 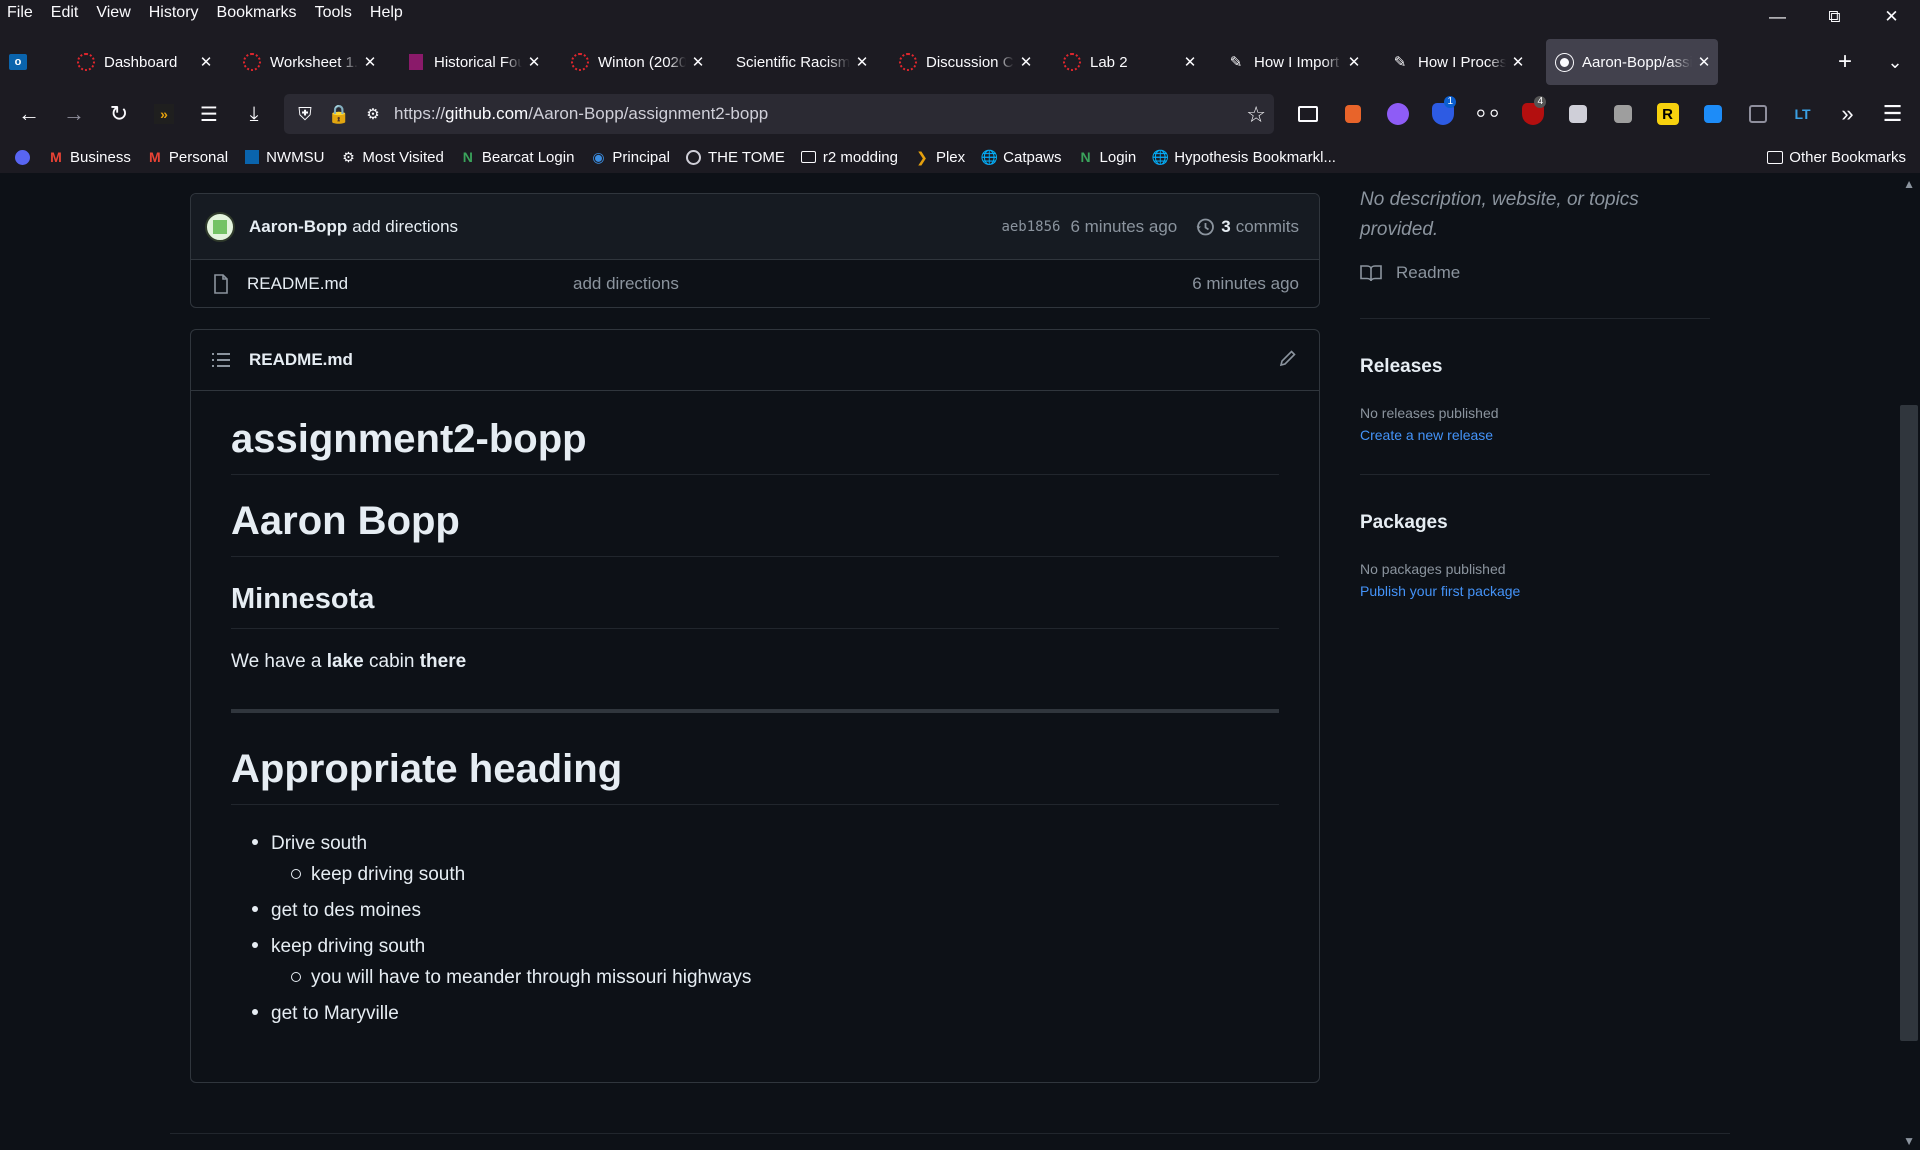 I want to click on edit-pencil-icon, so click(x=1288, y=360).